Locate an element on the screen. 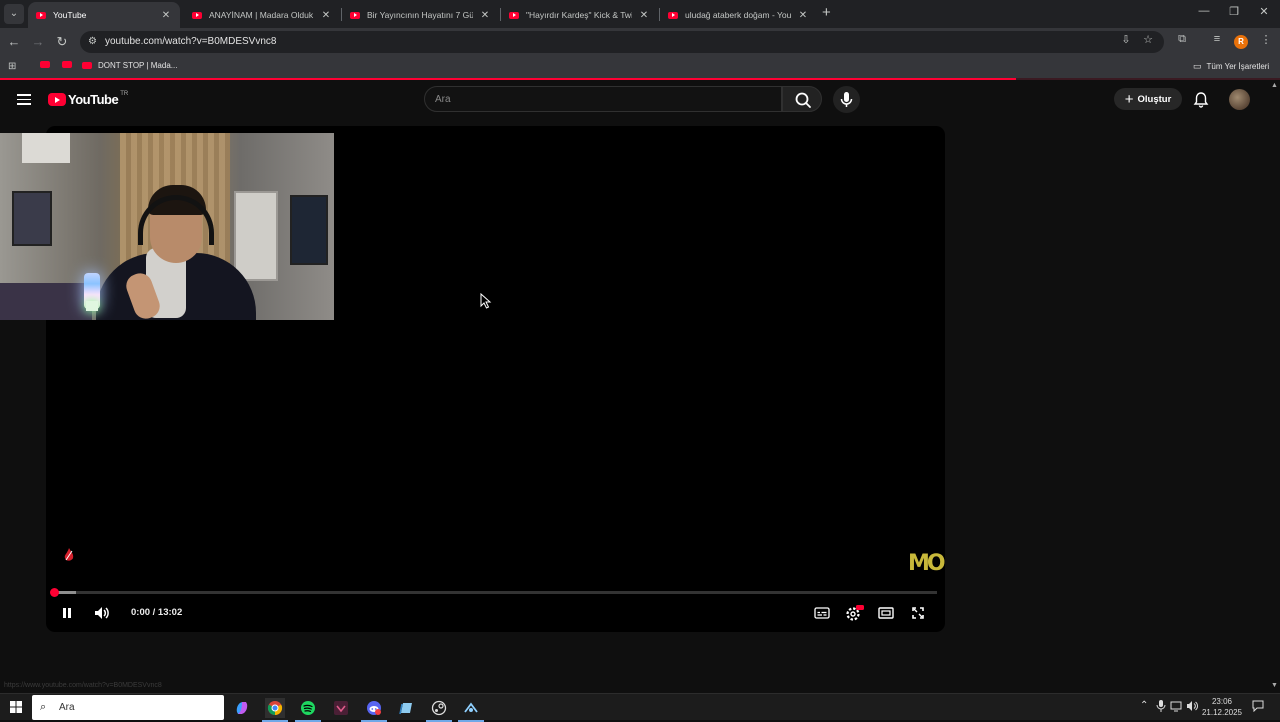 The image size is (1280, 722). tab-title: Bir Yayıncının Hayatını 7 Günde is located at coordinates (420, 15).